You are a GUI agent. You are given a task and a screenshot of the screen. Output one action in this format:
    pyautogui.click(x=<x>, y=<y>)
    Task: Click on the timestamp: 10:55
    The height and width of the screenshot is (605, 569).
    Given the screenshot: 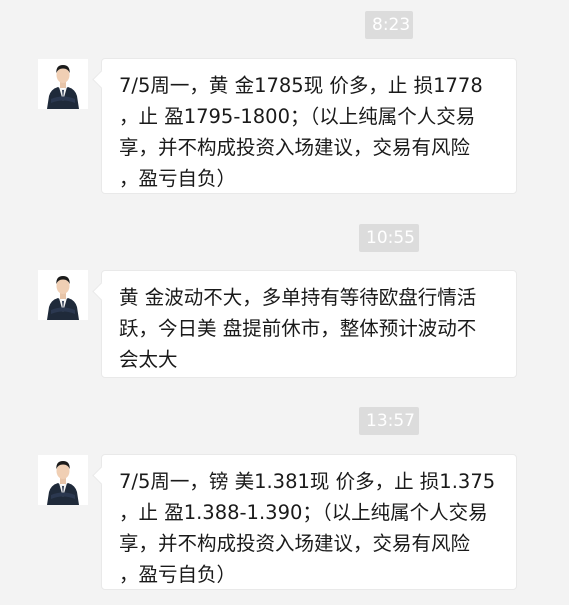 What is the action you would take?
    pyautogui.click(x=389, y=238)
    